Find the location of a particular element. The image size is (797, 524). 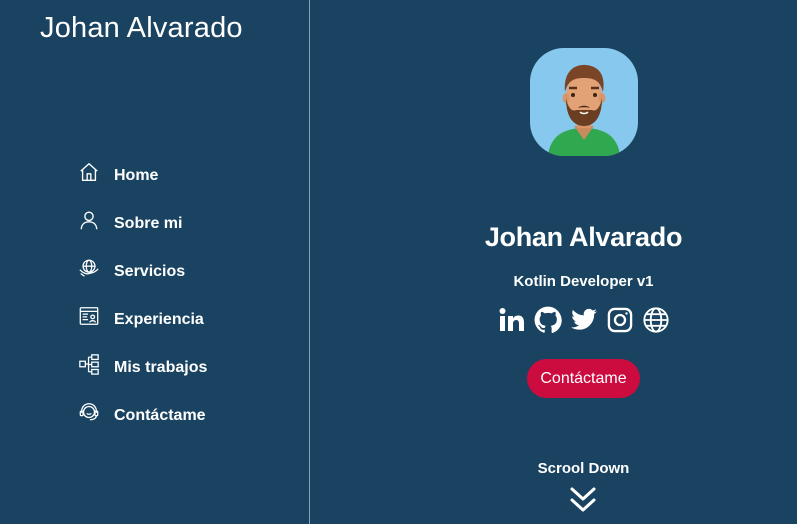

nav-item-contactame: Contáctame is located at coordinates (142, 416).